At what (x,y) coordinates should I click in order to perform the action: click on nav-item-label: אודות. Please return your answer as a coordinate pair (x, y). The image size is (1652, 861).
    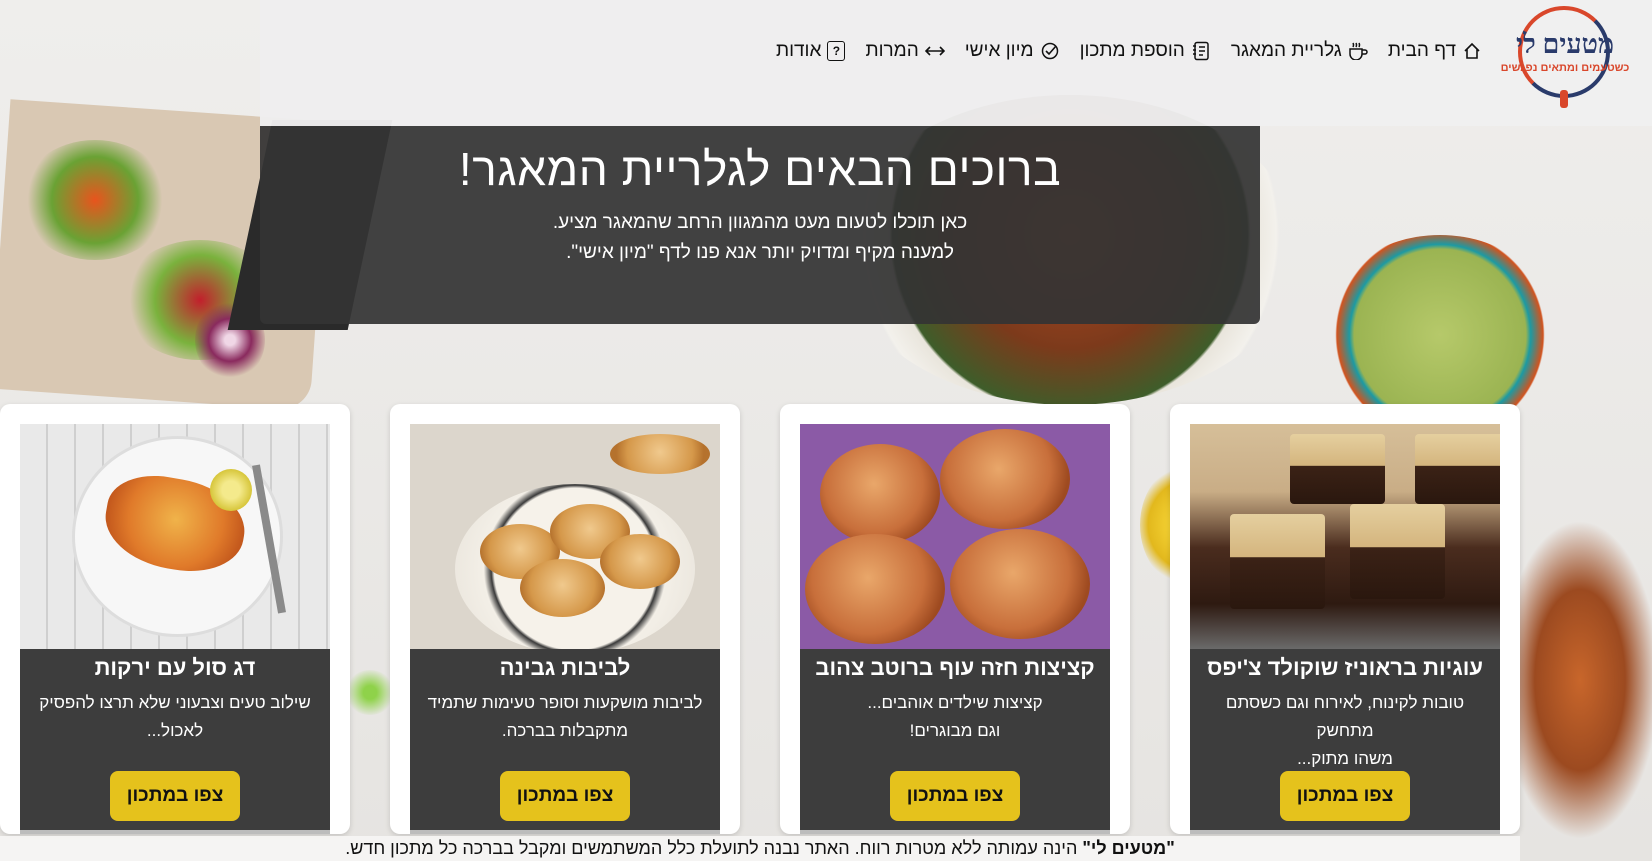
    Looking at the image, I should click on (798, 50).